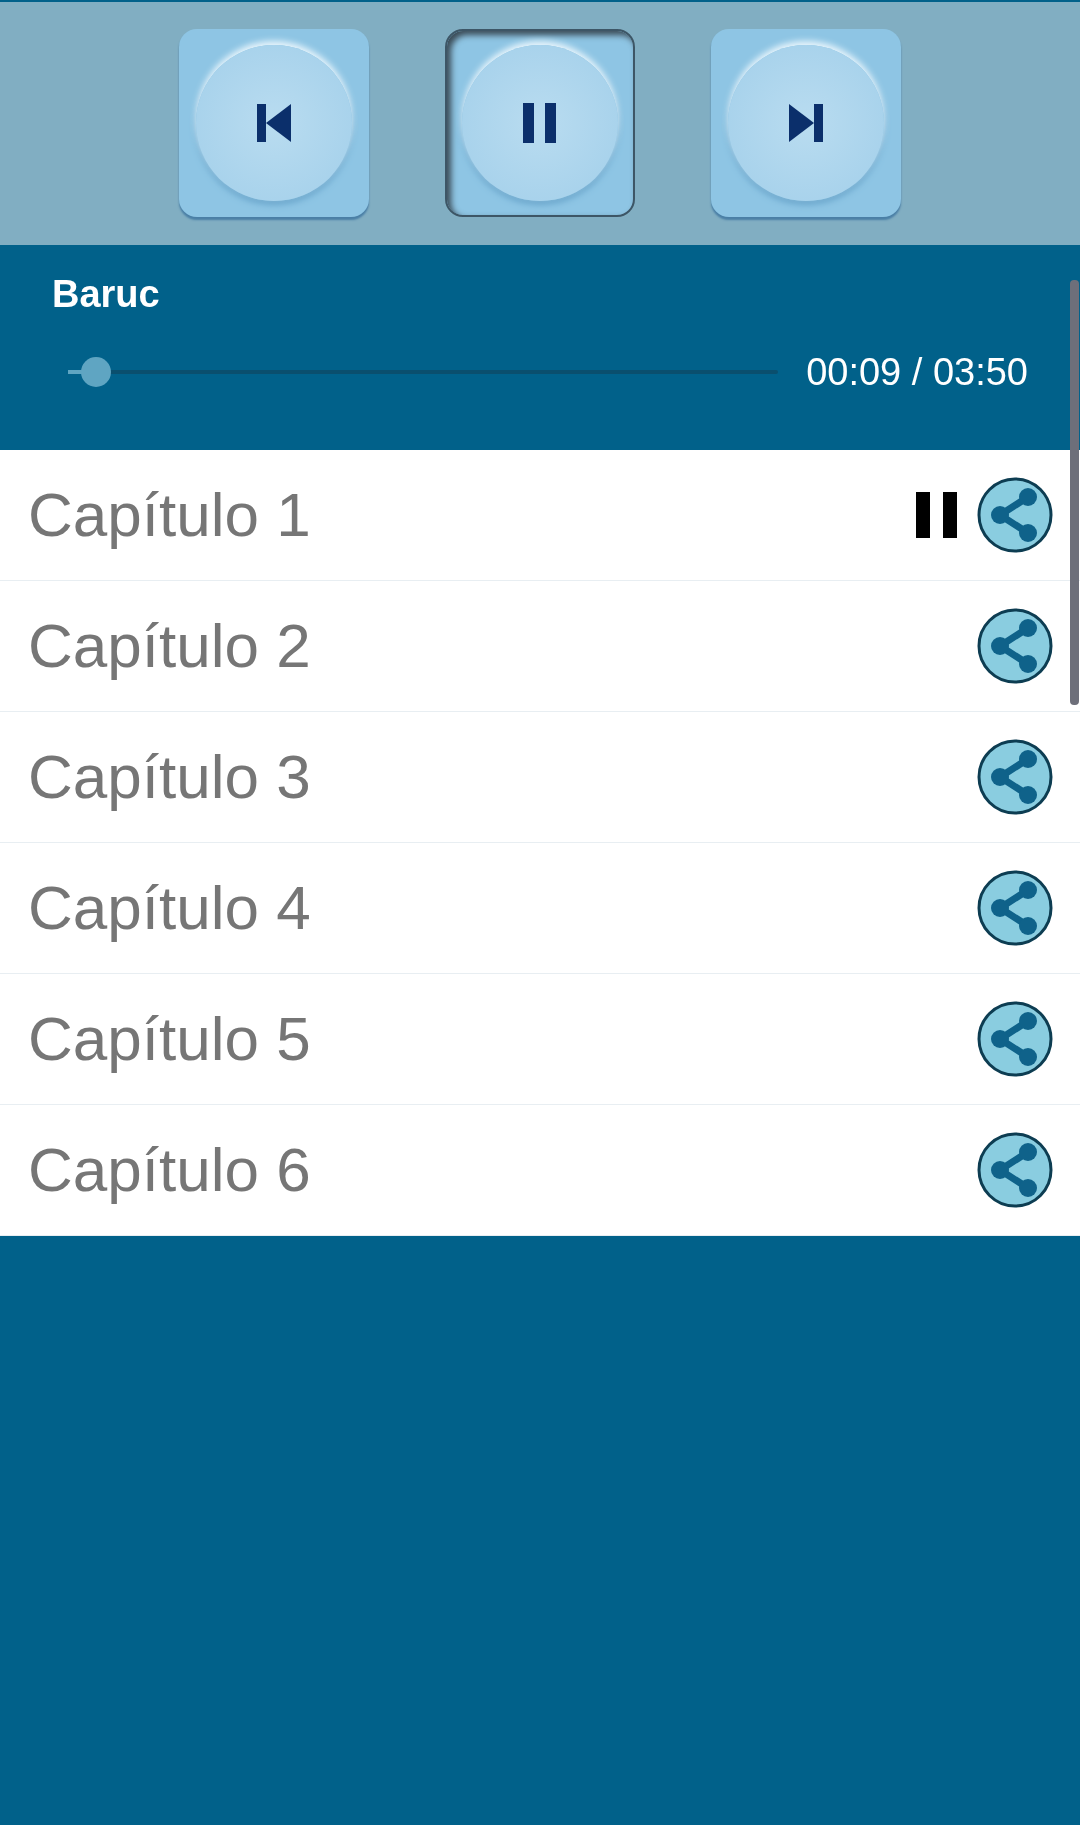  Describe the element at coordinates (106, 294) in the screenshot. I see `track-title: Baruc` at that location.